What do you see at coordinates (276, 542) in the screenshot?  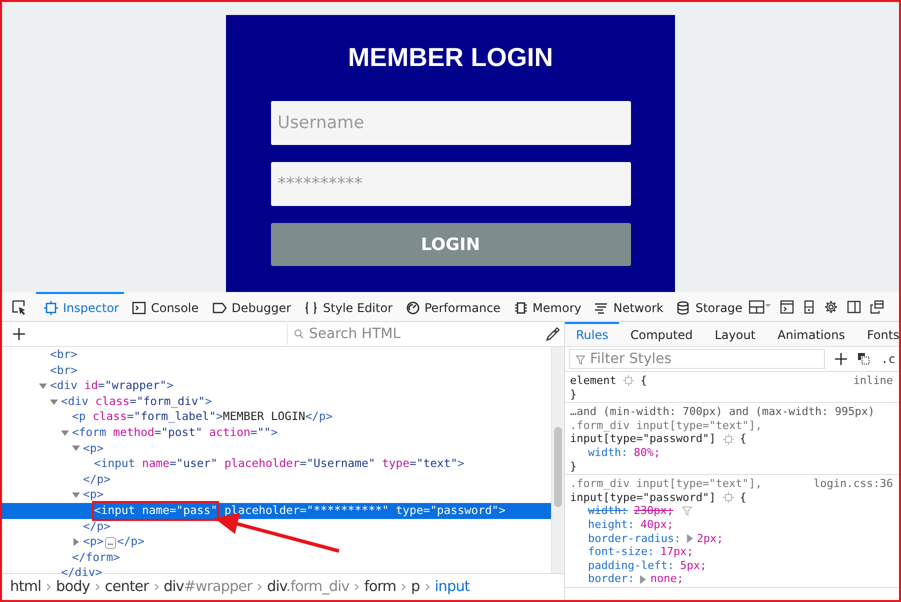 I see `tree-row: <p> … </p>` at bounding box center [276, 542].